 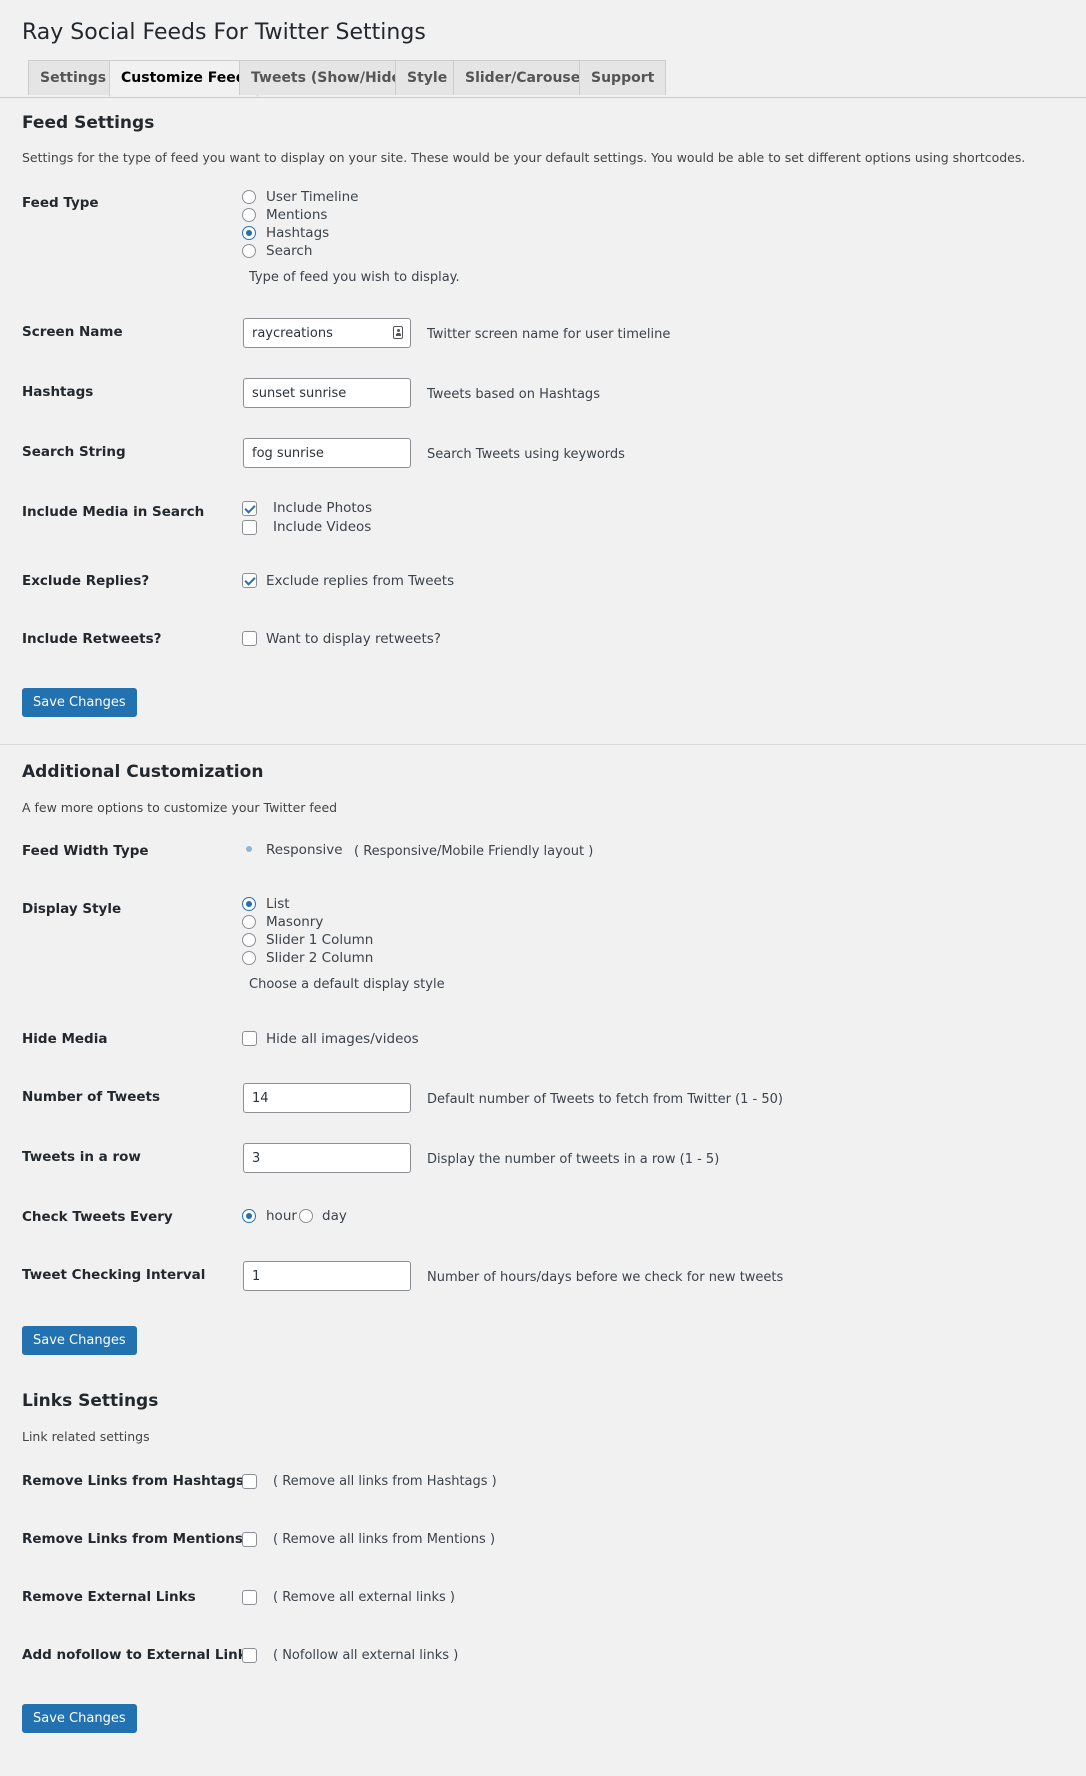 What do you see at coordinates (249, 1539) in the screenshot?
I see `remove-mention-links-checkbox` at bounding box center [249, 1539].